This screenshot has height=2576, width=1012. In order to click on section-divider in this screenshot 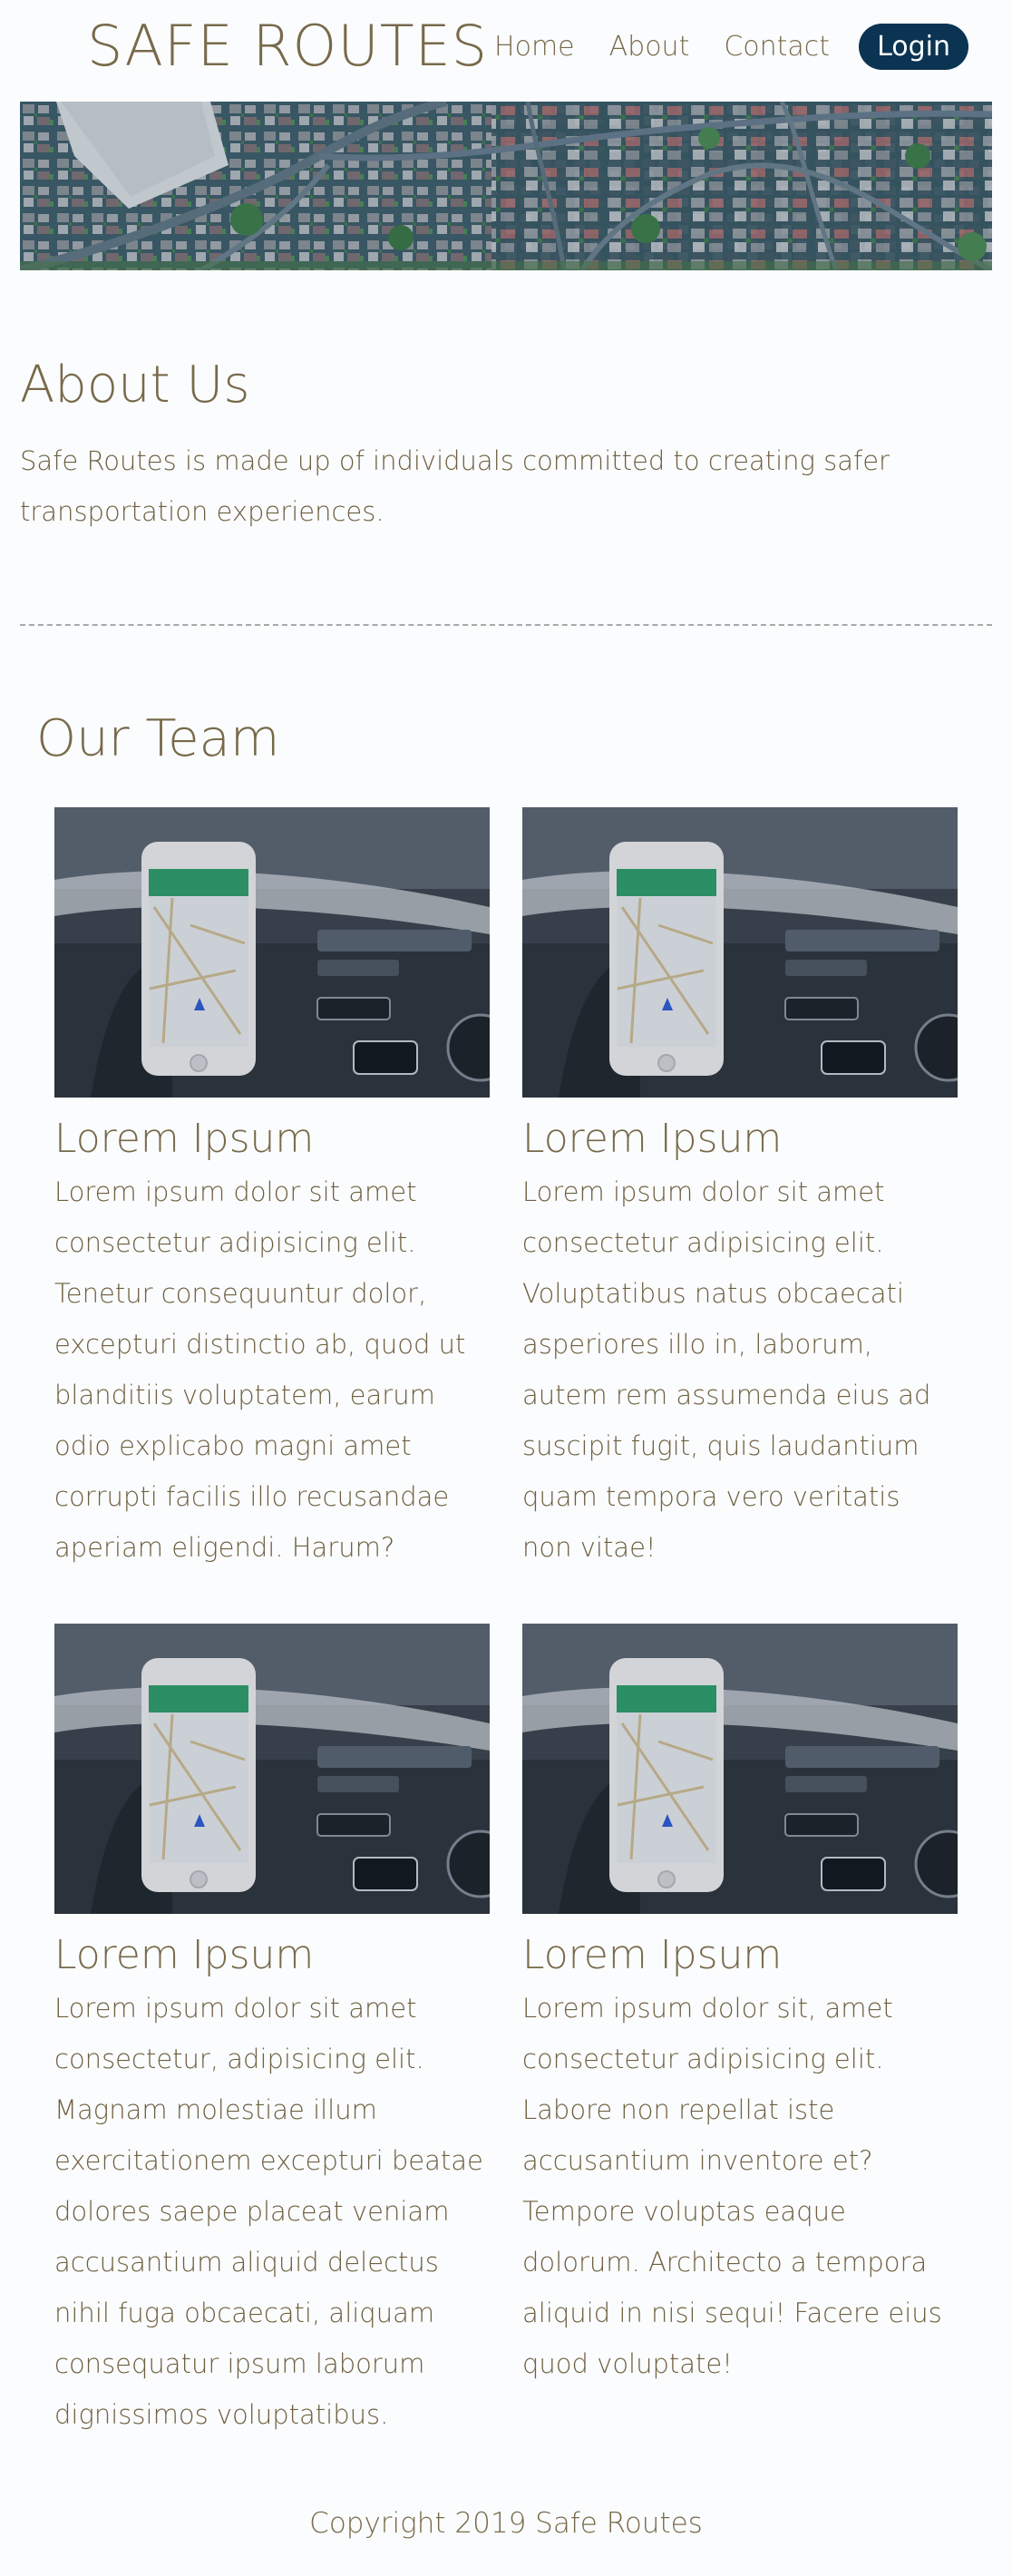, I will do `click(506, 625)`.